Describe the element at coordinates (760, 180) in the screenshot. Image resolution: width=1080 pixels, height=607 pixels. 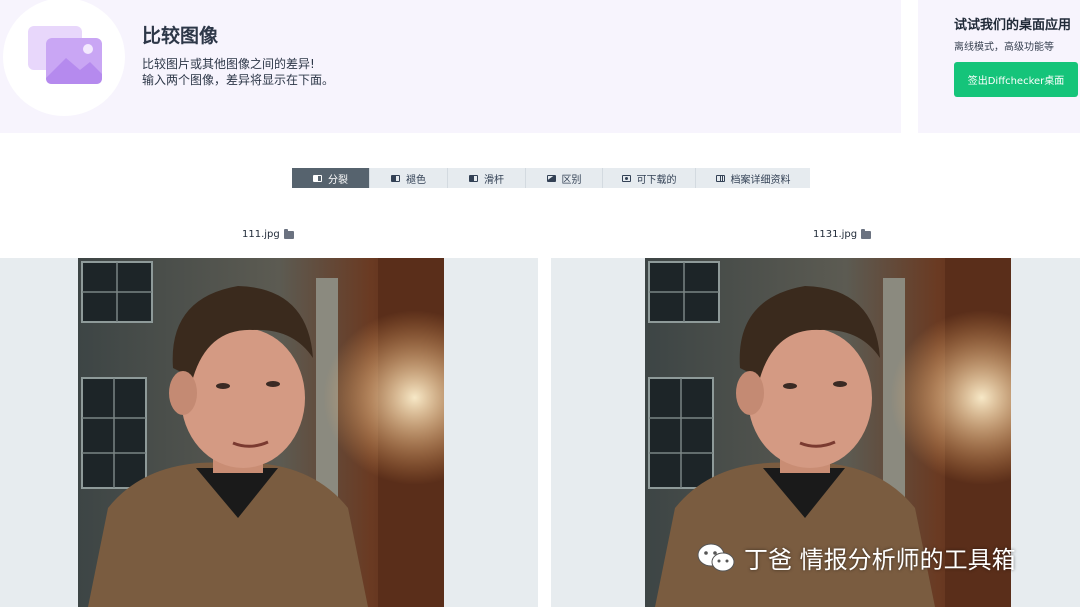
I see `tab-label: 档案详细资料` at that location.